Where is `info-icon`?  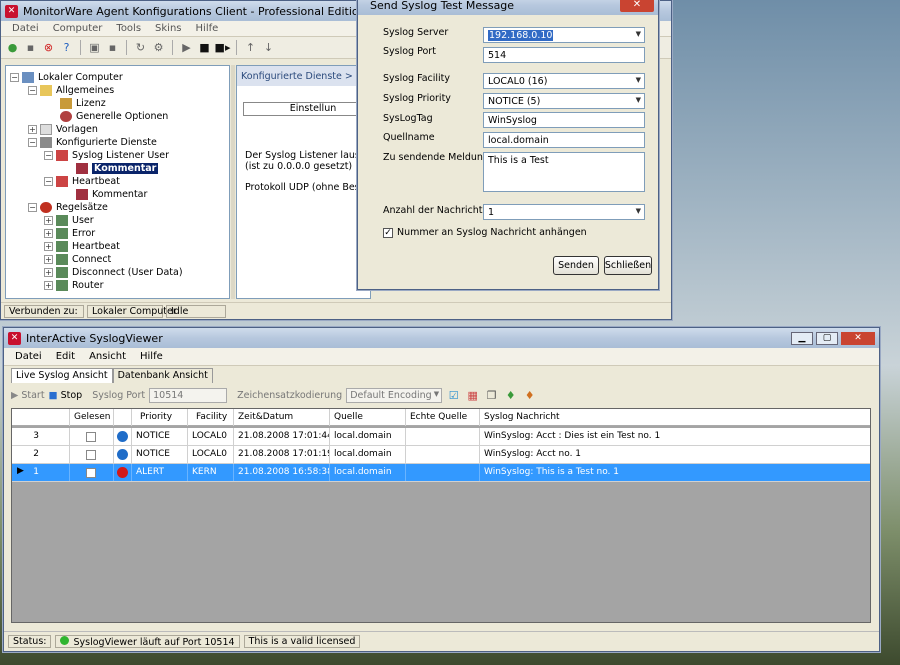
info-icon is located at coordinates (122, 454).